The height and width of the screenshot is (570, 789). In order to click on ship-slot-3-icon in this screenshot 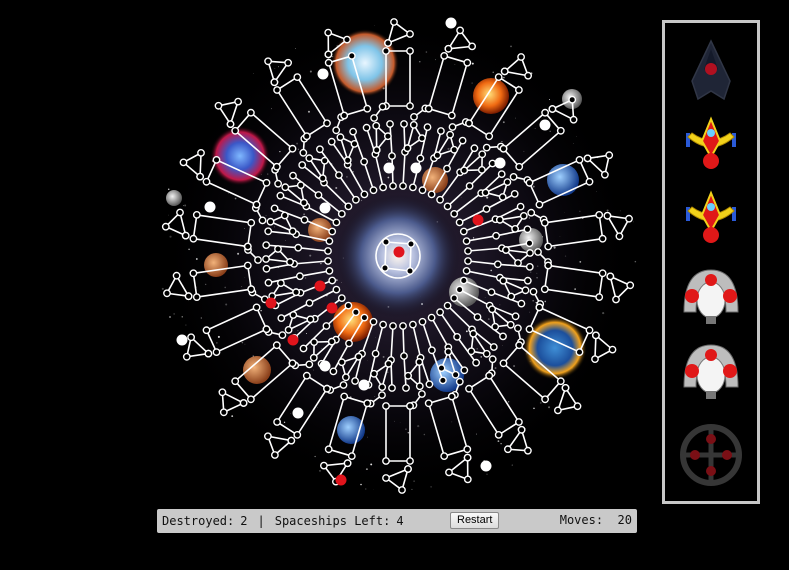, I will do `click(711, 221)`.